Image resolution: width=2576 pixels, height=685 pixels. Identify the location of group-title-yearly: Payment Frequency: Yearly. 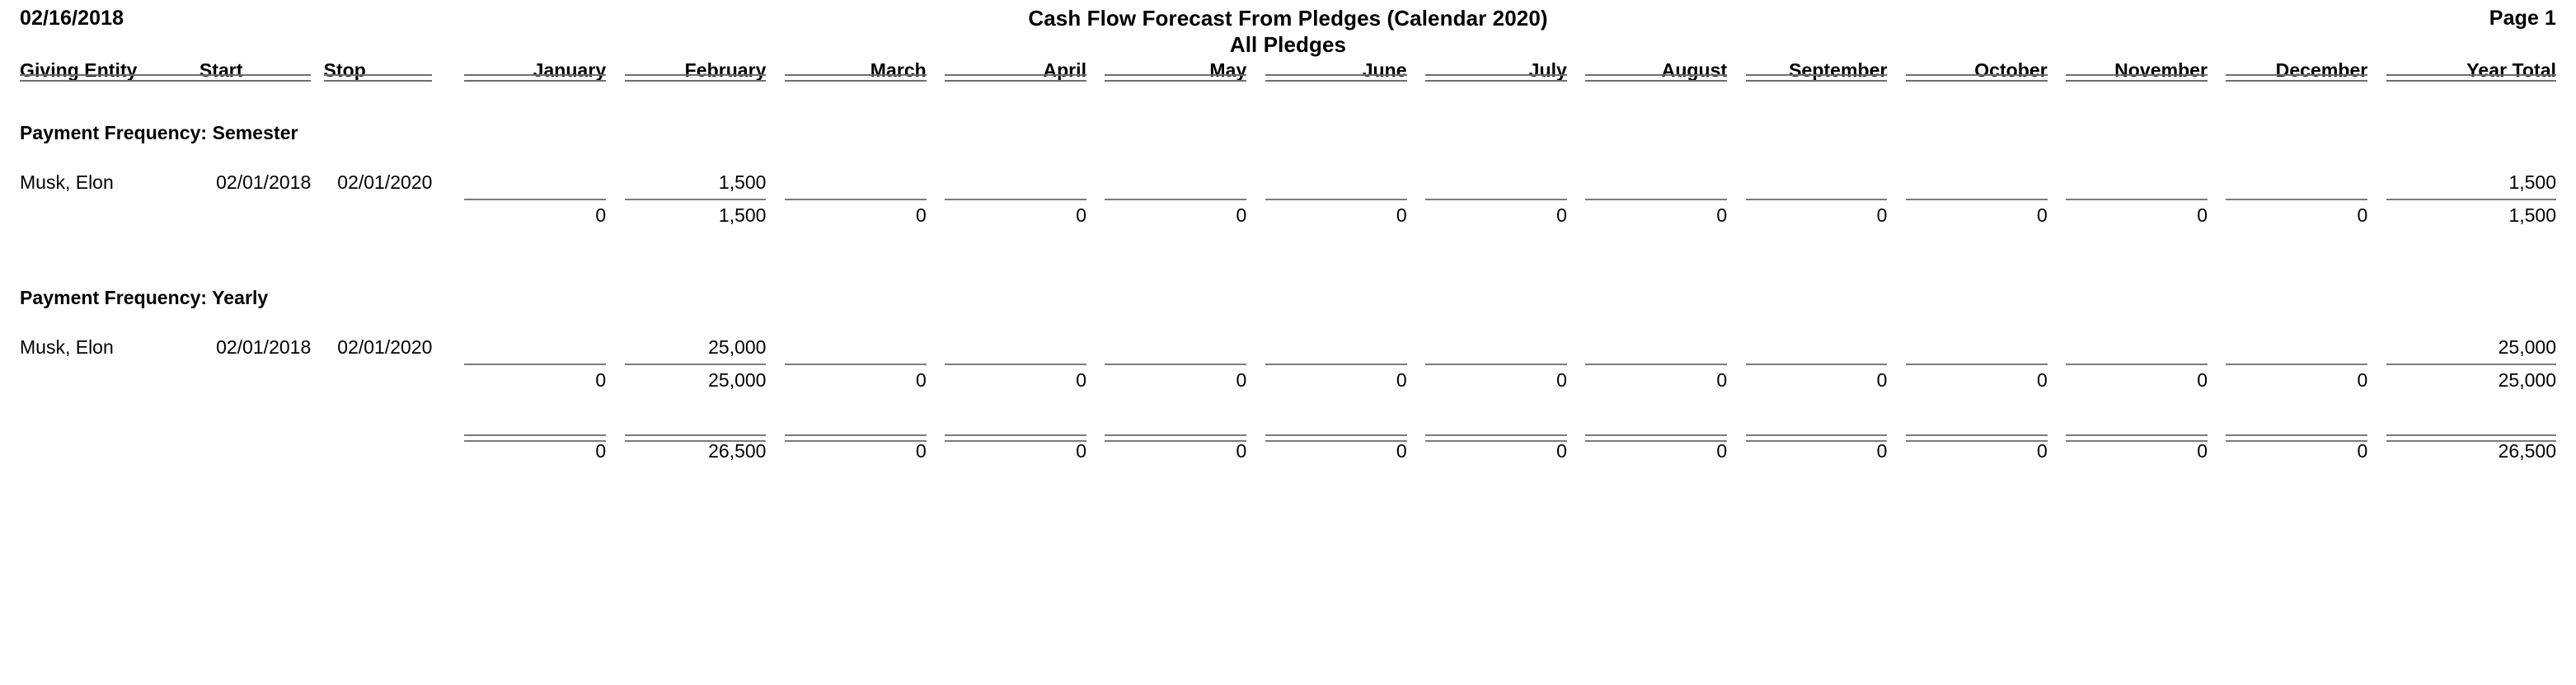
(145, 297).